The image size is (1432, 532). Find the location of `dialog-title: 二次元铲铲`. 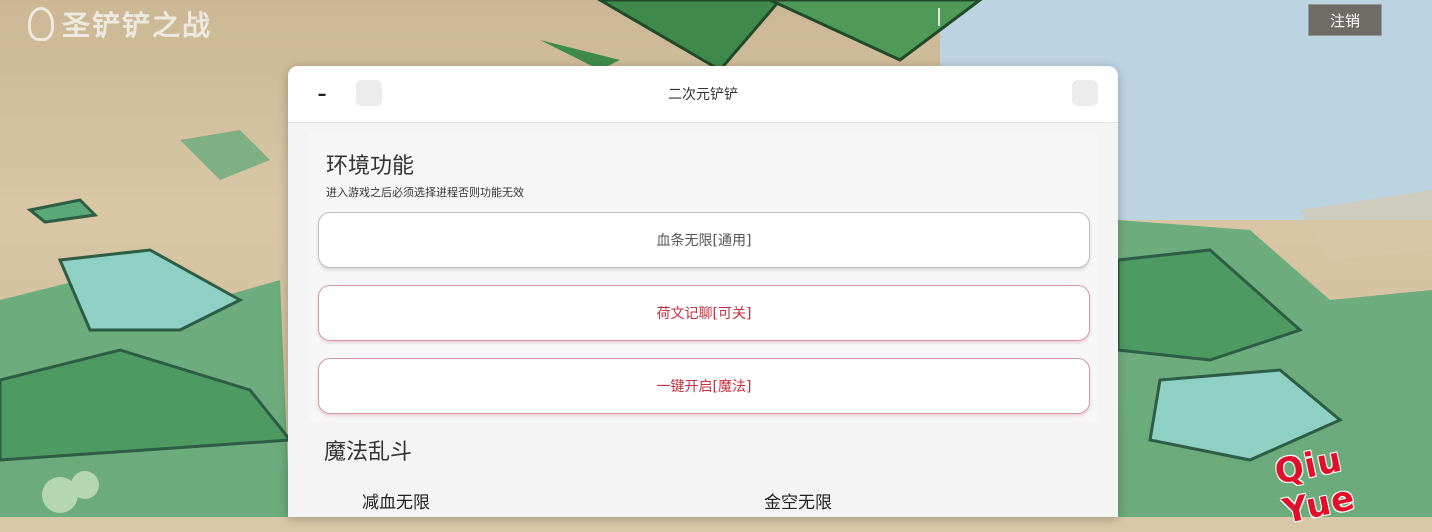

dialog-title: 二次元铲铲 is located at coordinates (703, 95).